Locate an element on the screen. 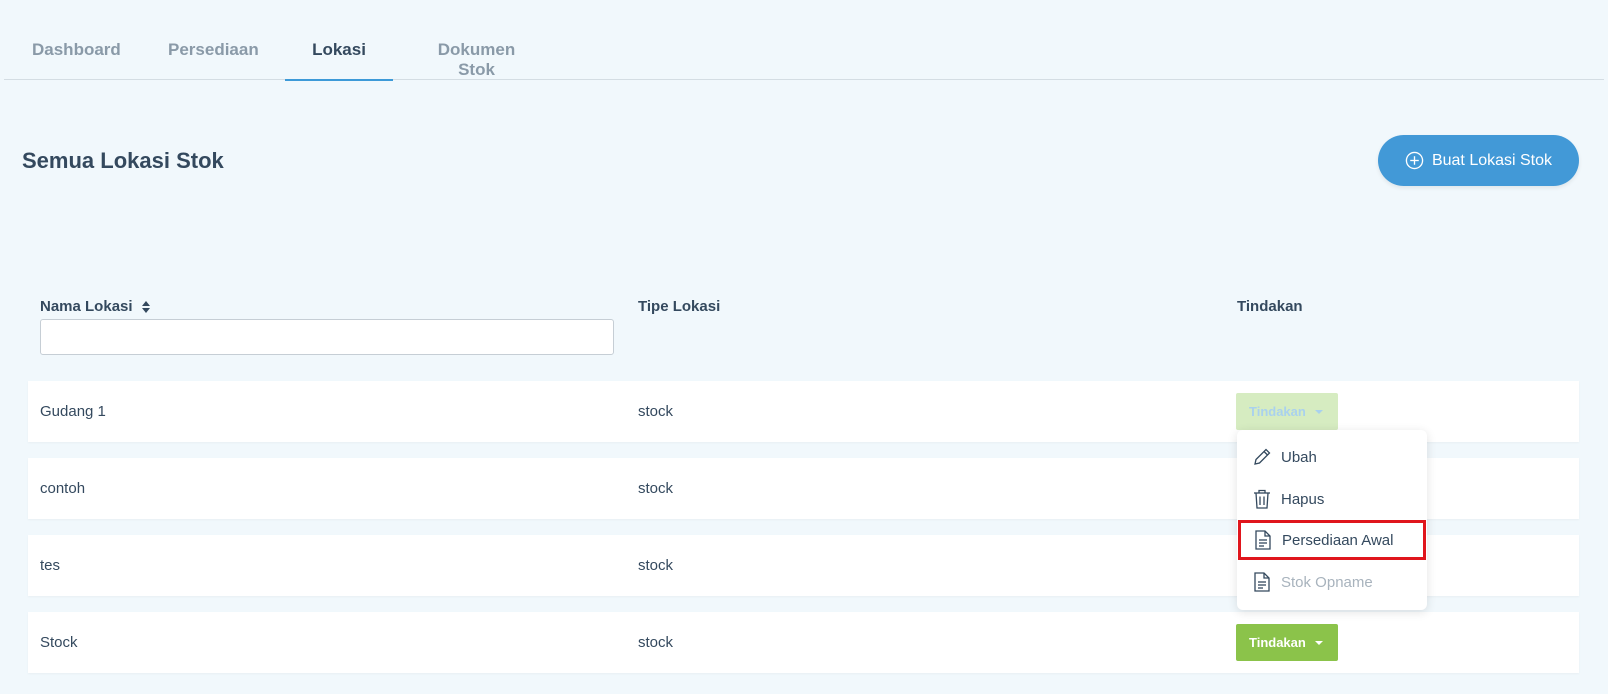 The width and height of the screenshot is (1608, 694). name-filter-input is located at coordinates (327, 337).